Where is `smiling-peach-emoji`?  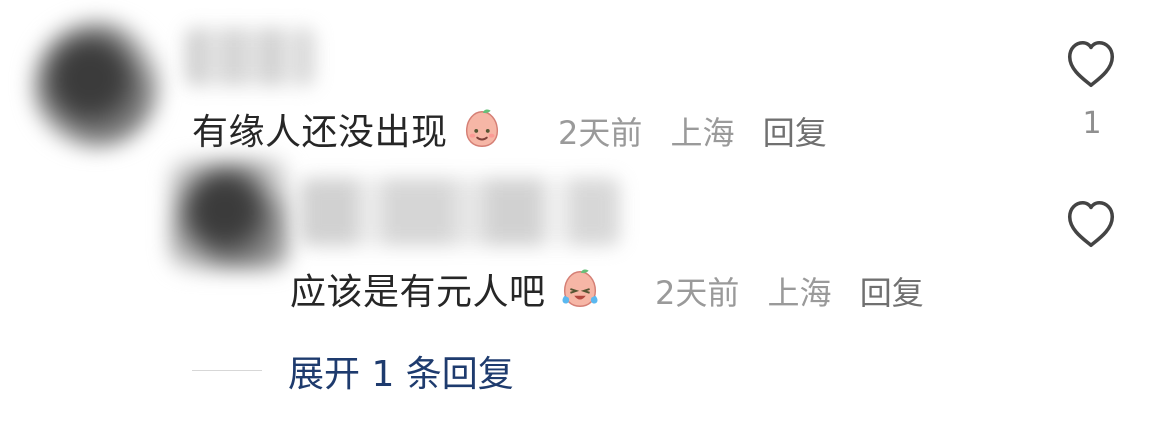 smiling-peach-emoji is located at coordinates (482, 128).